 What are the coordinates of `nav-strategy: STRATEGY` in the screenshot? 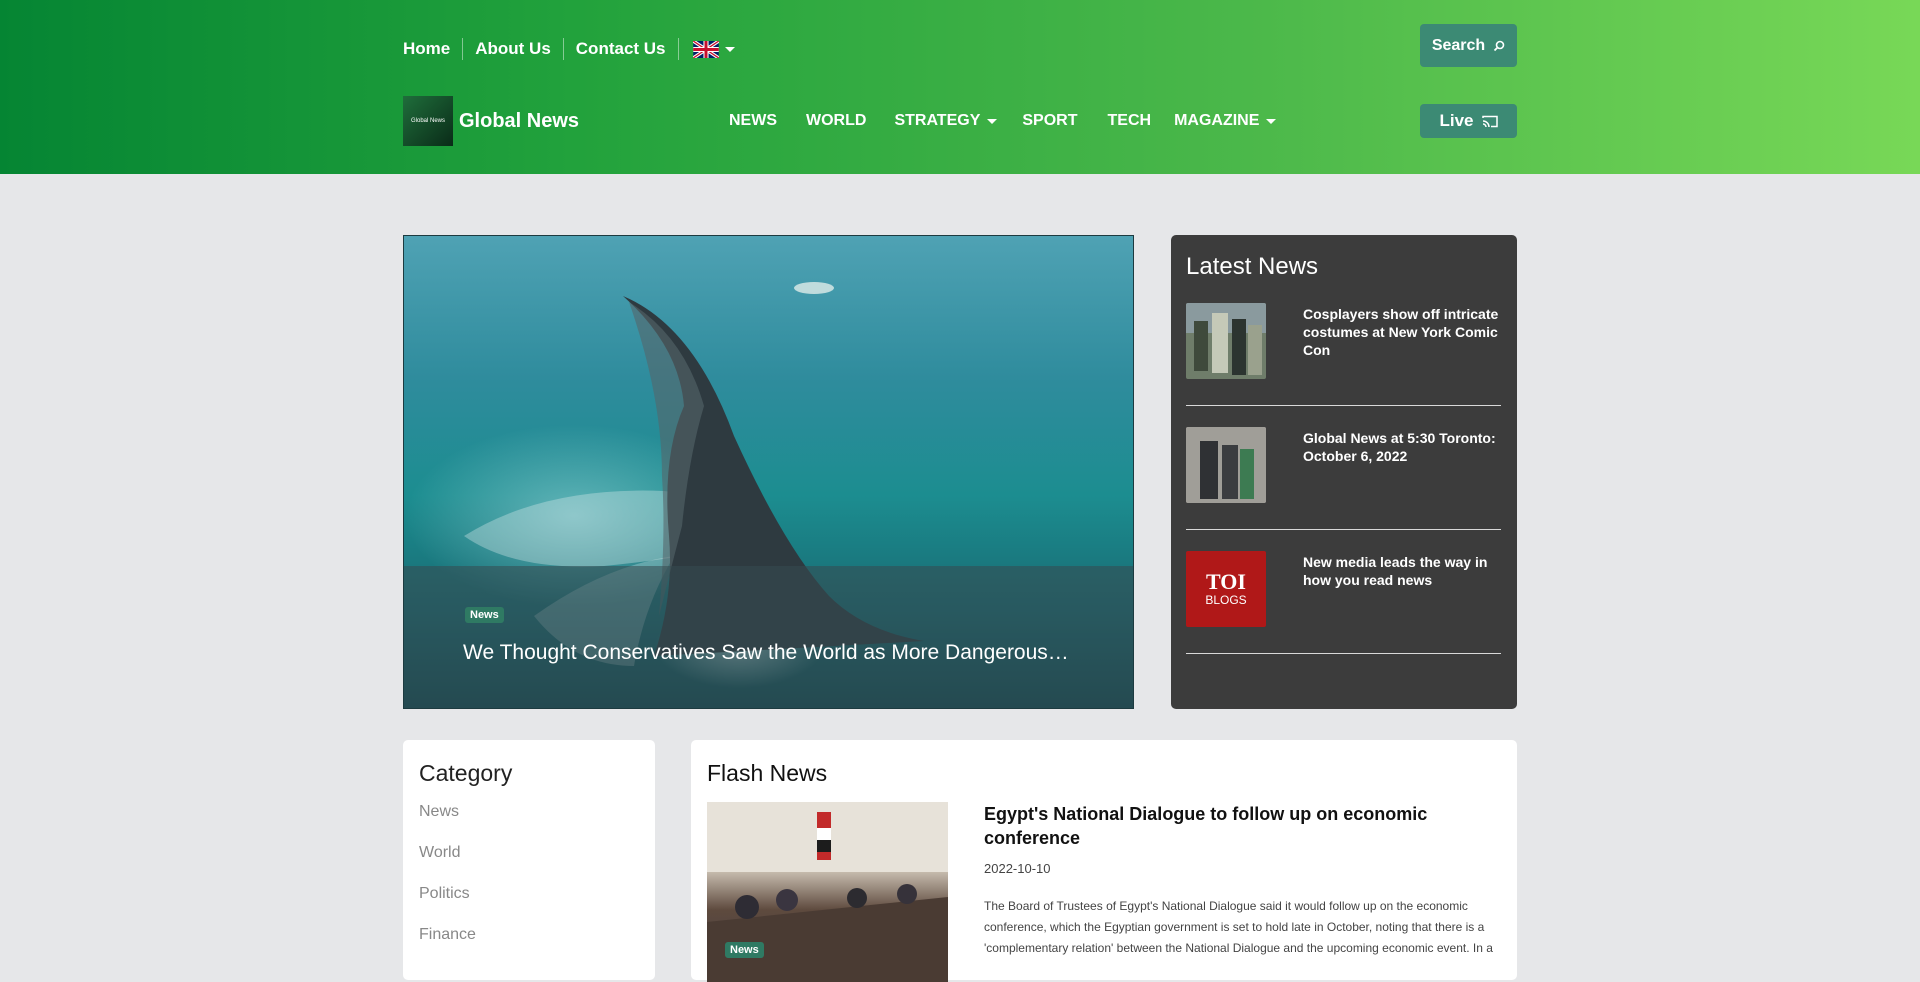 It's located at (946, 121).